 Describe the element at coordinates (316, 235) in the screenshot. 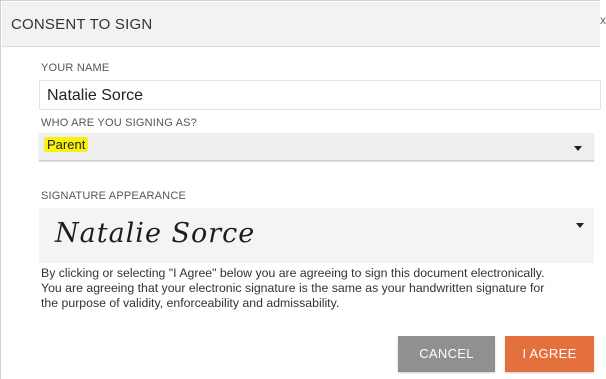

I see `signature-appearance-select: Natalie Sorce` at that location.